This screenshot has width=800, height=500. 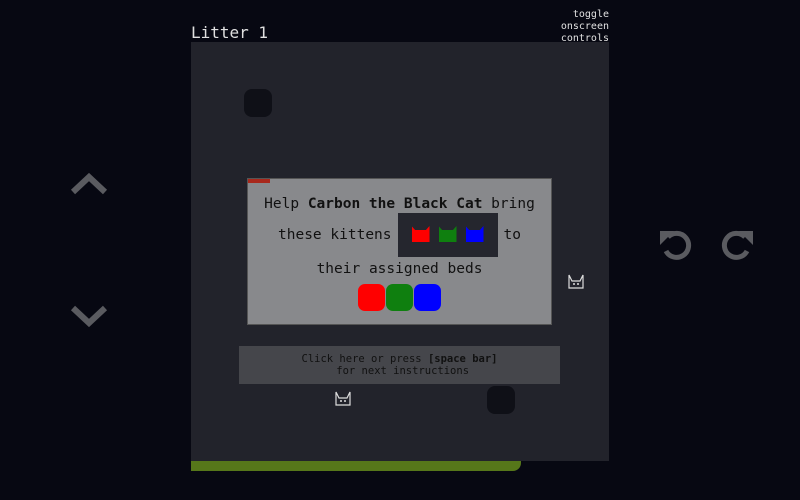 I want to click on text: these kittens, so click(x=335, y=235).